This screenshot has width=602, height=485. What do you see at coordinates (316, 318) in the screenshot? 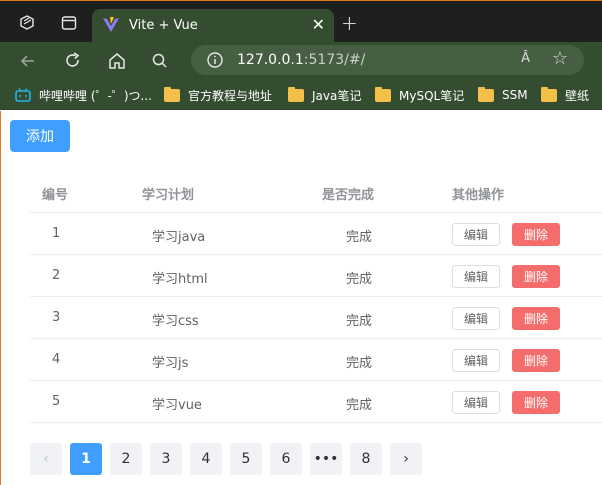
I see `table-row: 3 学习css 完成 编辑 删除` at bounding box center [316, 318].